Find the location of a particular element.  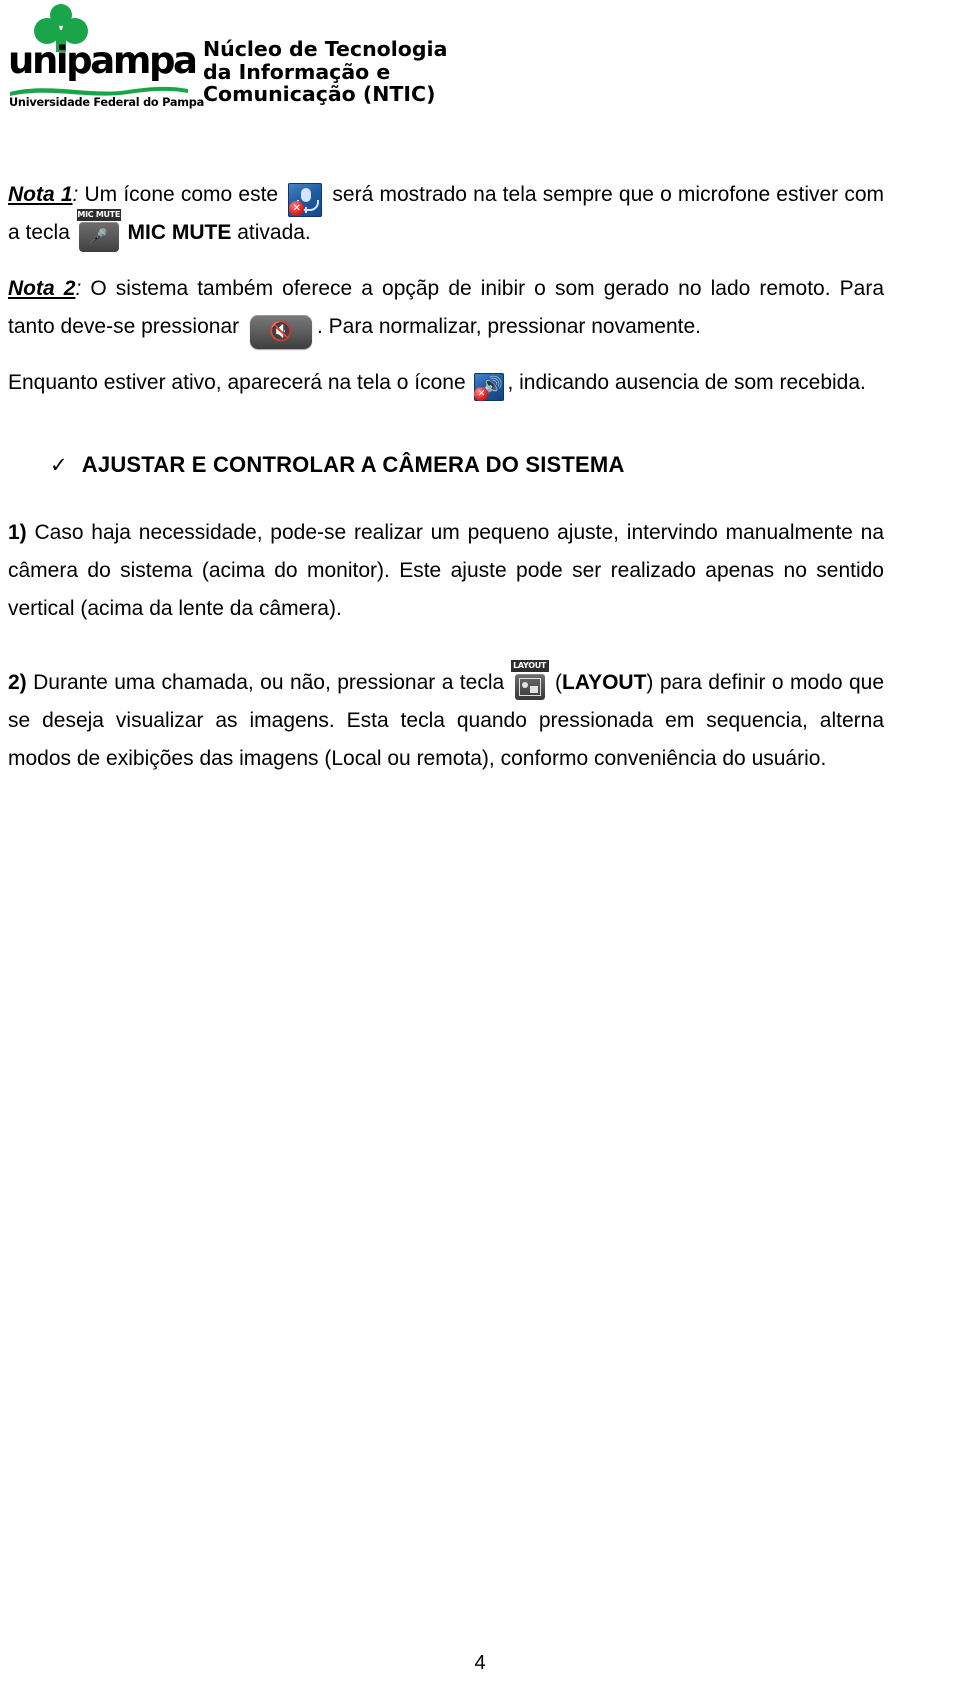

unipampa-logo: unipampa Universidade Federal do Pampa is located at coordinates (106, 63).